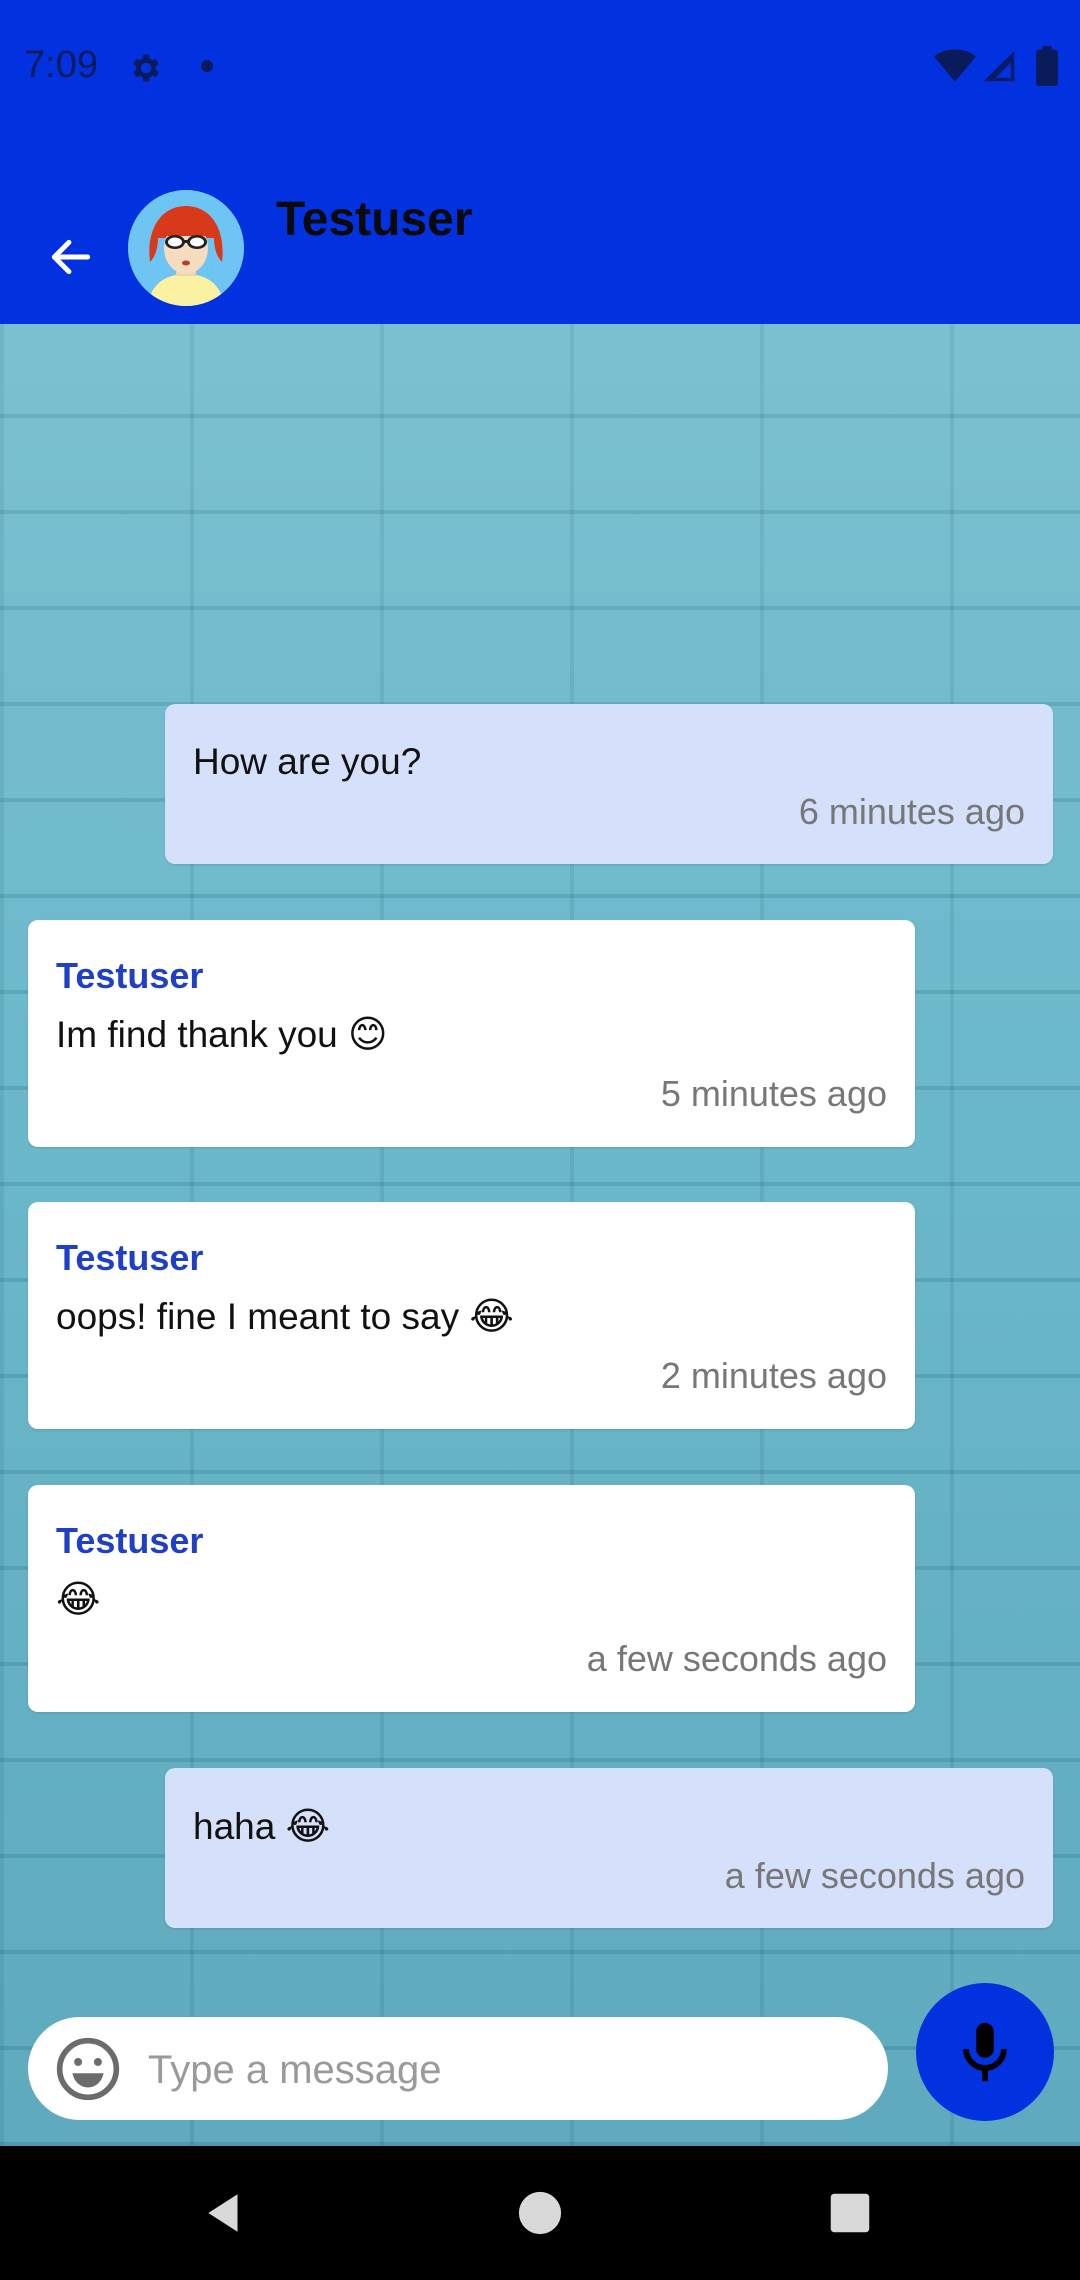 This screenshot has width=1080, height=2280. Describe the element at coordinates (1047, 66) in the screenshot. I see `battery-icon` at that location.